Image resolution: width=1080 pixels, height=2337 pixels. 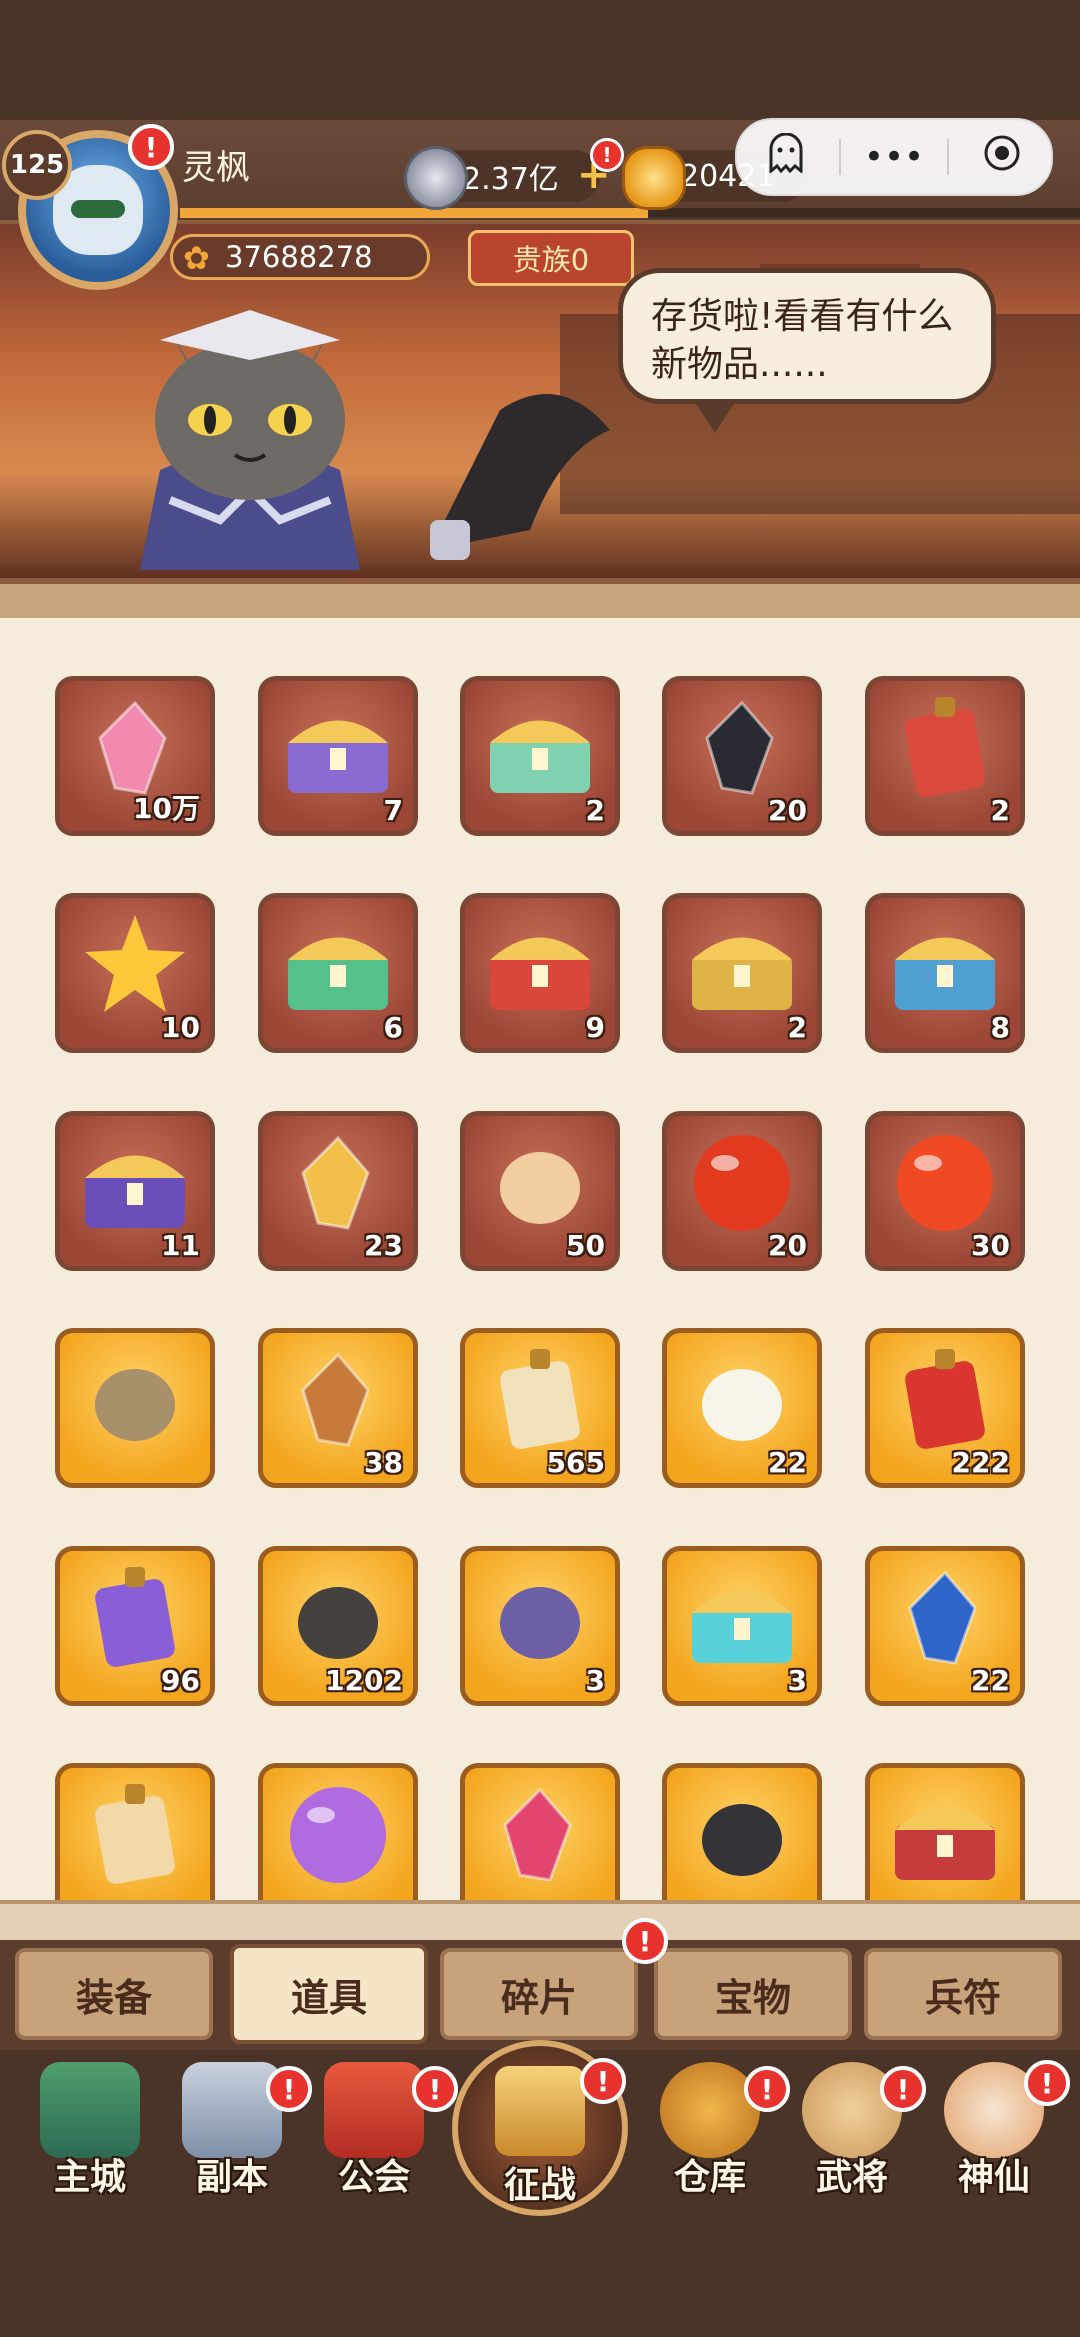 What do you see at coordinates (383, 1462) in the screenshot?
I see `item-count: 38` at bounding box center [383, 1462].